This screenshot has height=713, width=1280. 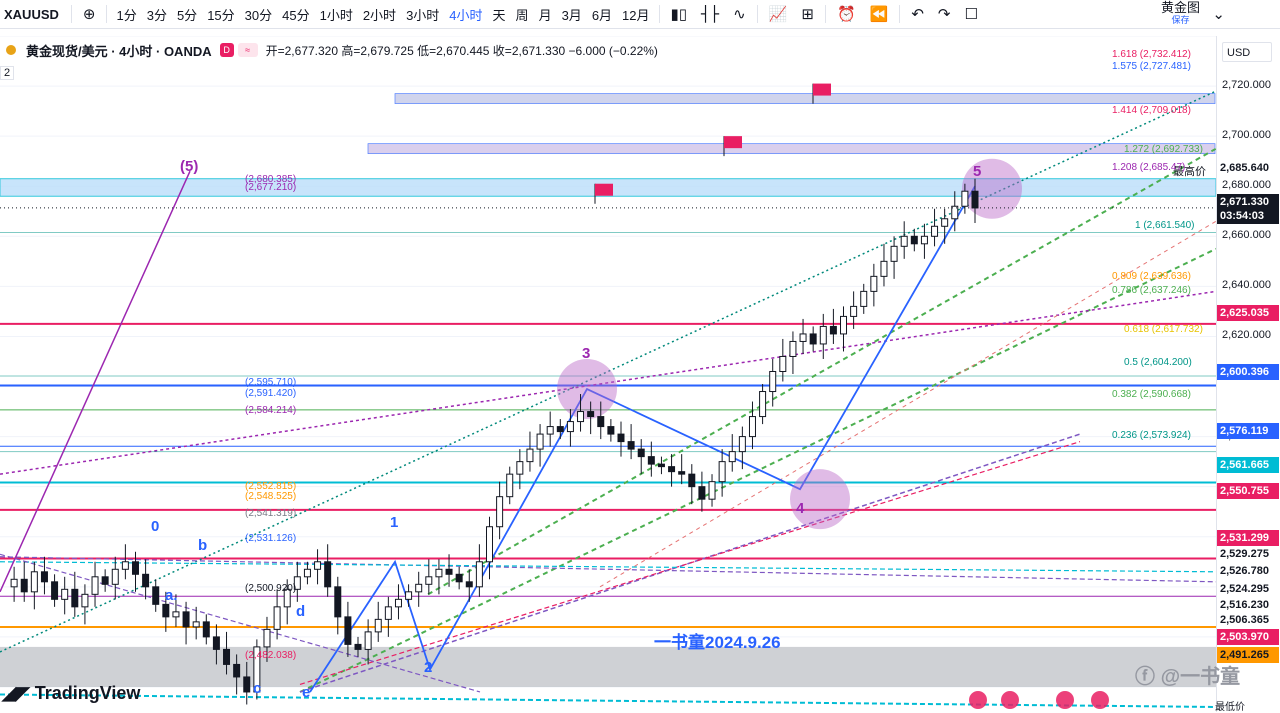 I want to click on brand-name: TradingView, so click(x=87, y=693).